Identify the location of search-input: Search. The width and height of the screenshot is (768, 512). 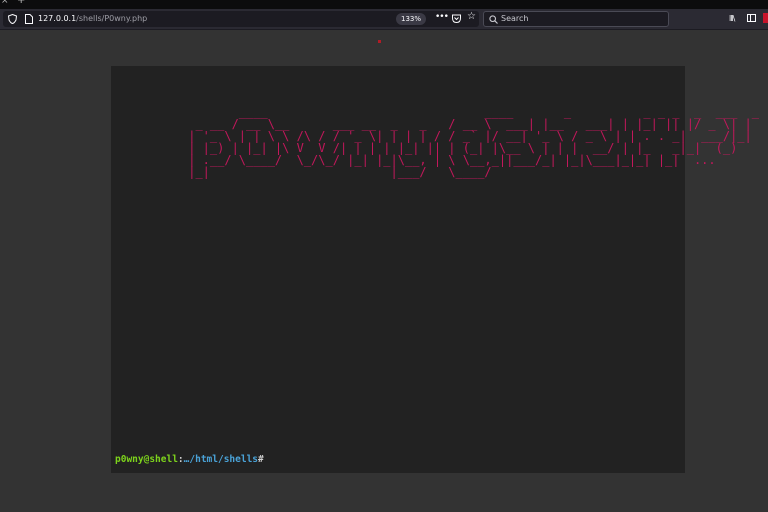
(576, 19).